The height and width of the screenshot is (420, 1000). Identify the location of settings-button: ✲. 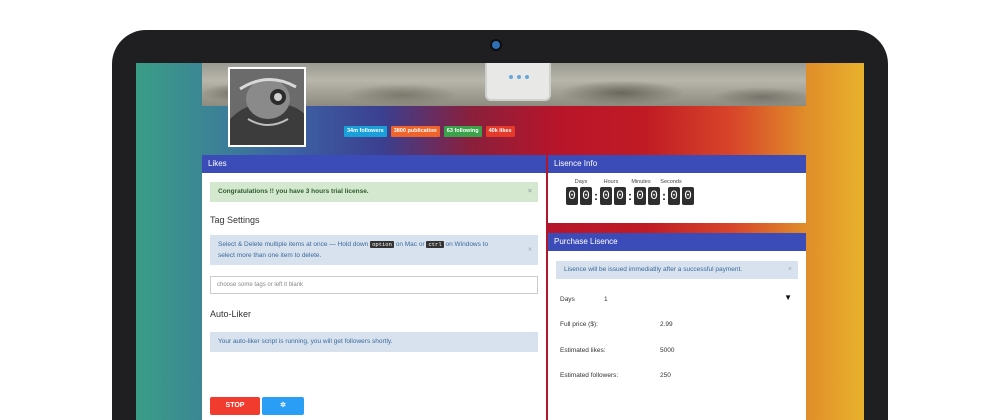
(283, 406).